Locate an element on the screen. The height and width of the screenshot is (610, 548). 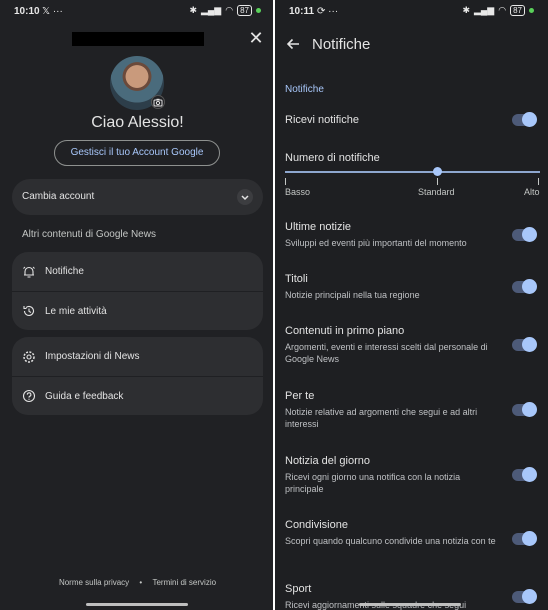
greeting-title: Ciao Alessio! is located at coordinates (137, 122).